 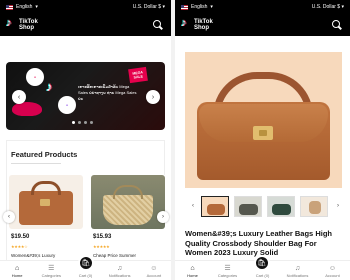 I want to click on product-price: $19.50, so click(x=20, y=237).